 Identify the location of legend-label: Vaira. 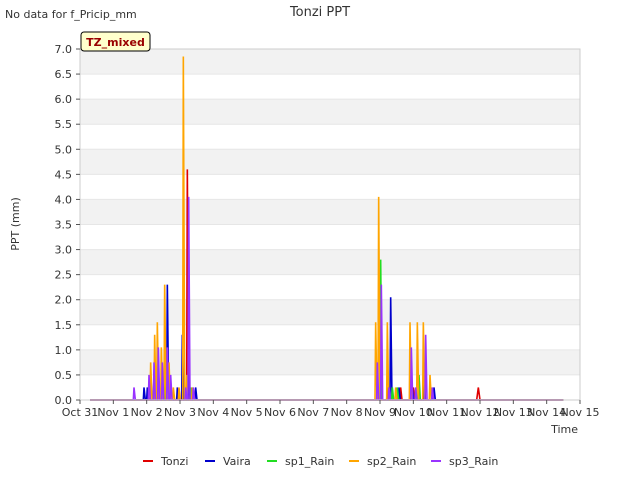
(237, 461).